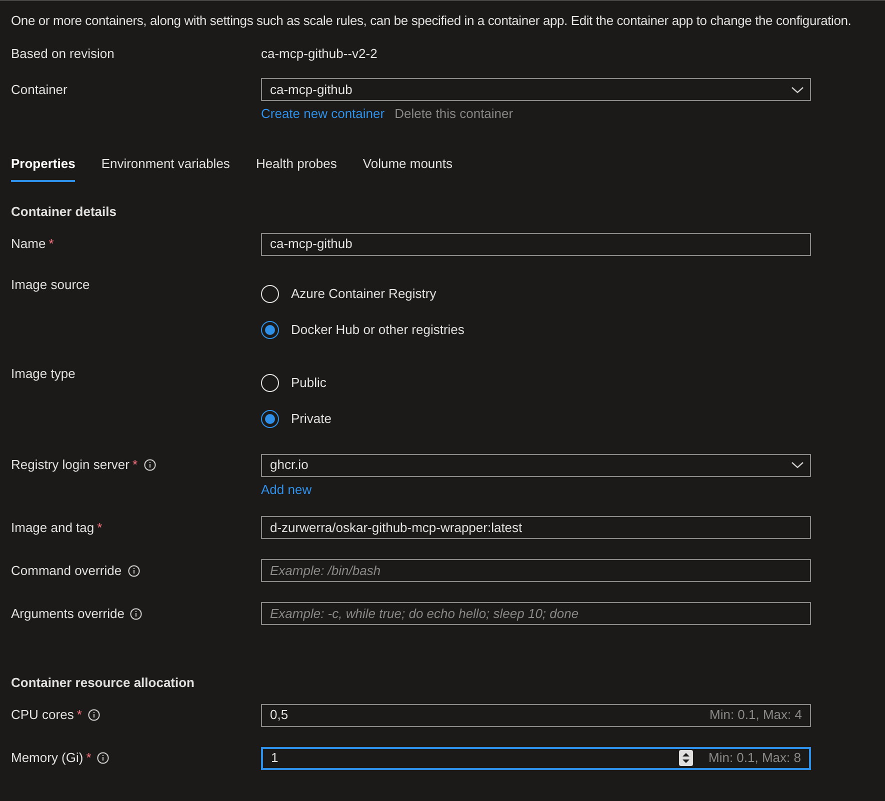 This screenshot has width=885, height=801. What do you see at coordinates (536, 244) in the screenshot?
I see `text-field: ca-mcp-github` at bounding box center [536, 244].